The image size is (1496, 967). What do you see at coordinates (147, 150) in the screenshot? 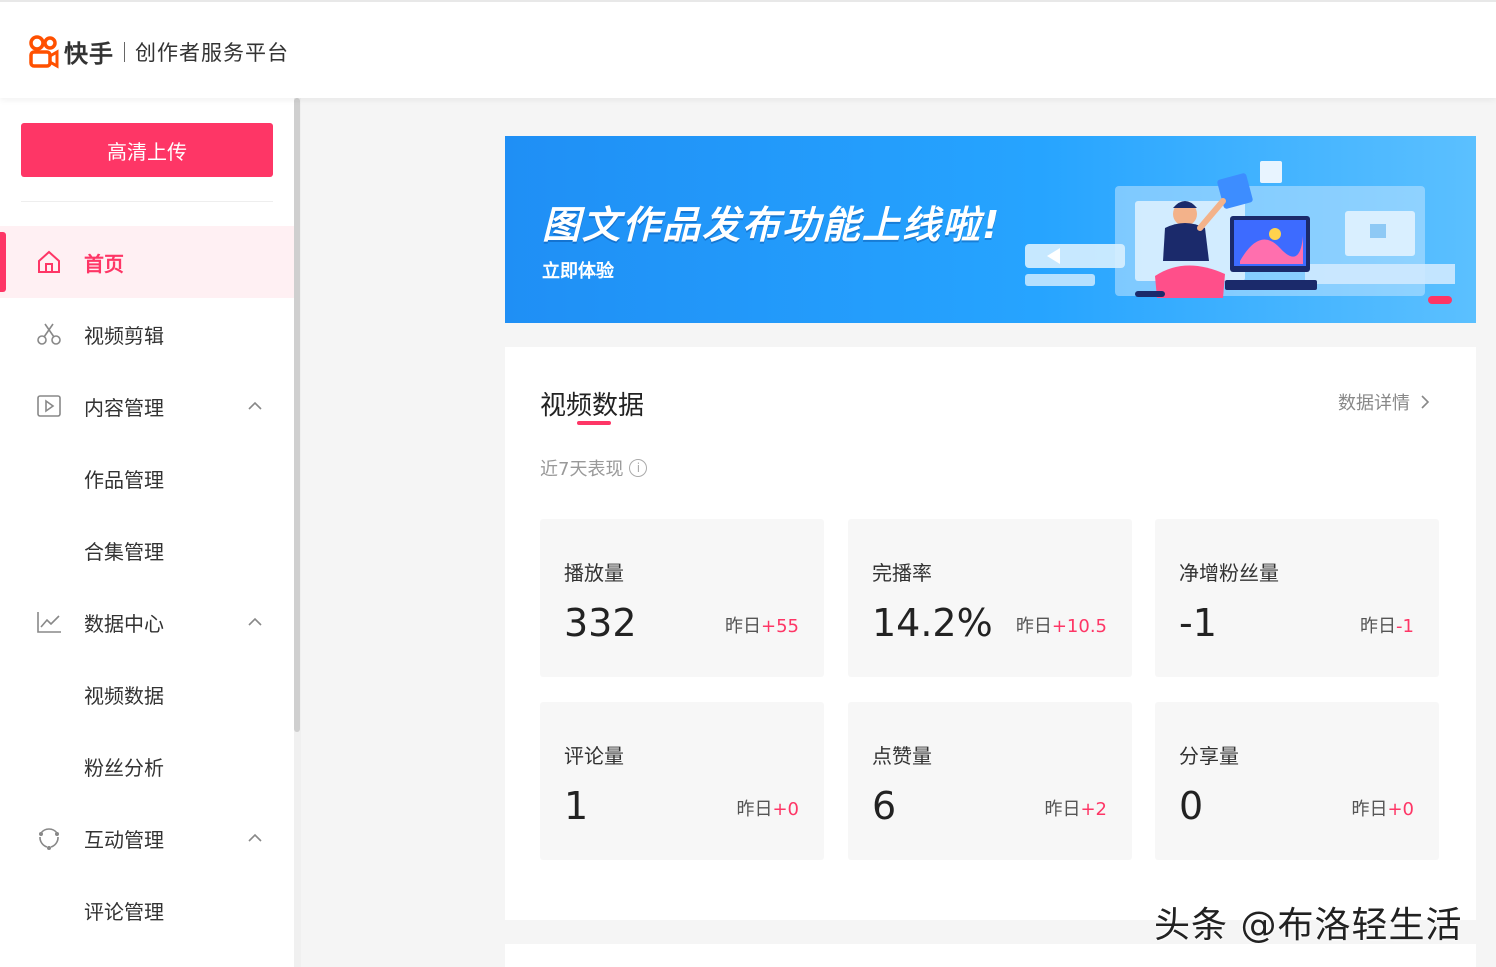
I see `hd-upload-button: 高清上传` at bounding box center [147, 150].